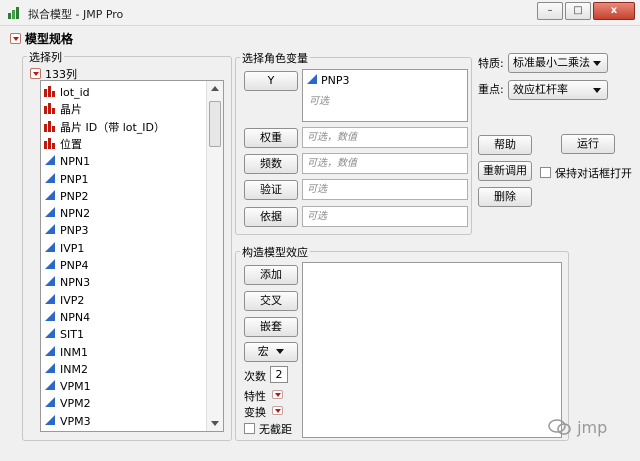 This screenshot has height=461, width=640. I want to click on recall-button: 重新调用, so click(505, 171).